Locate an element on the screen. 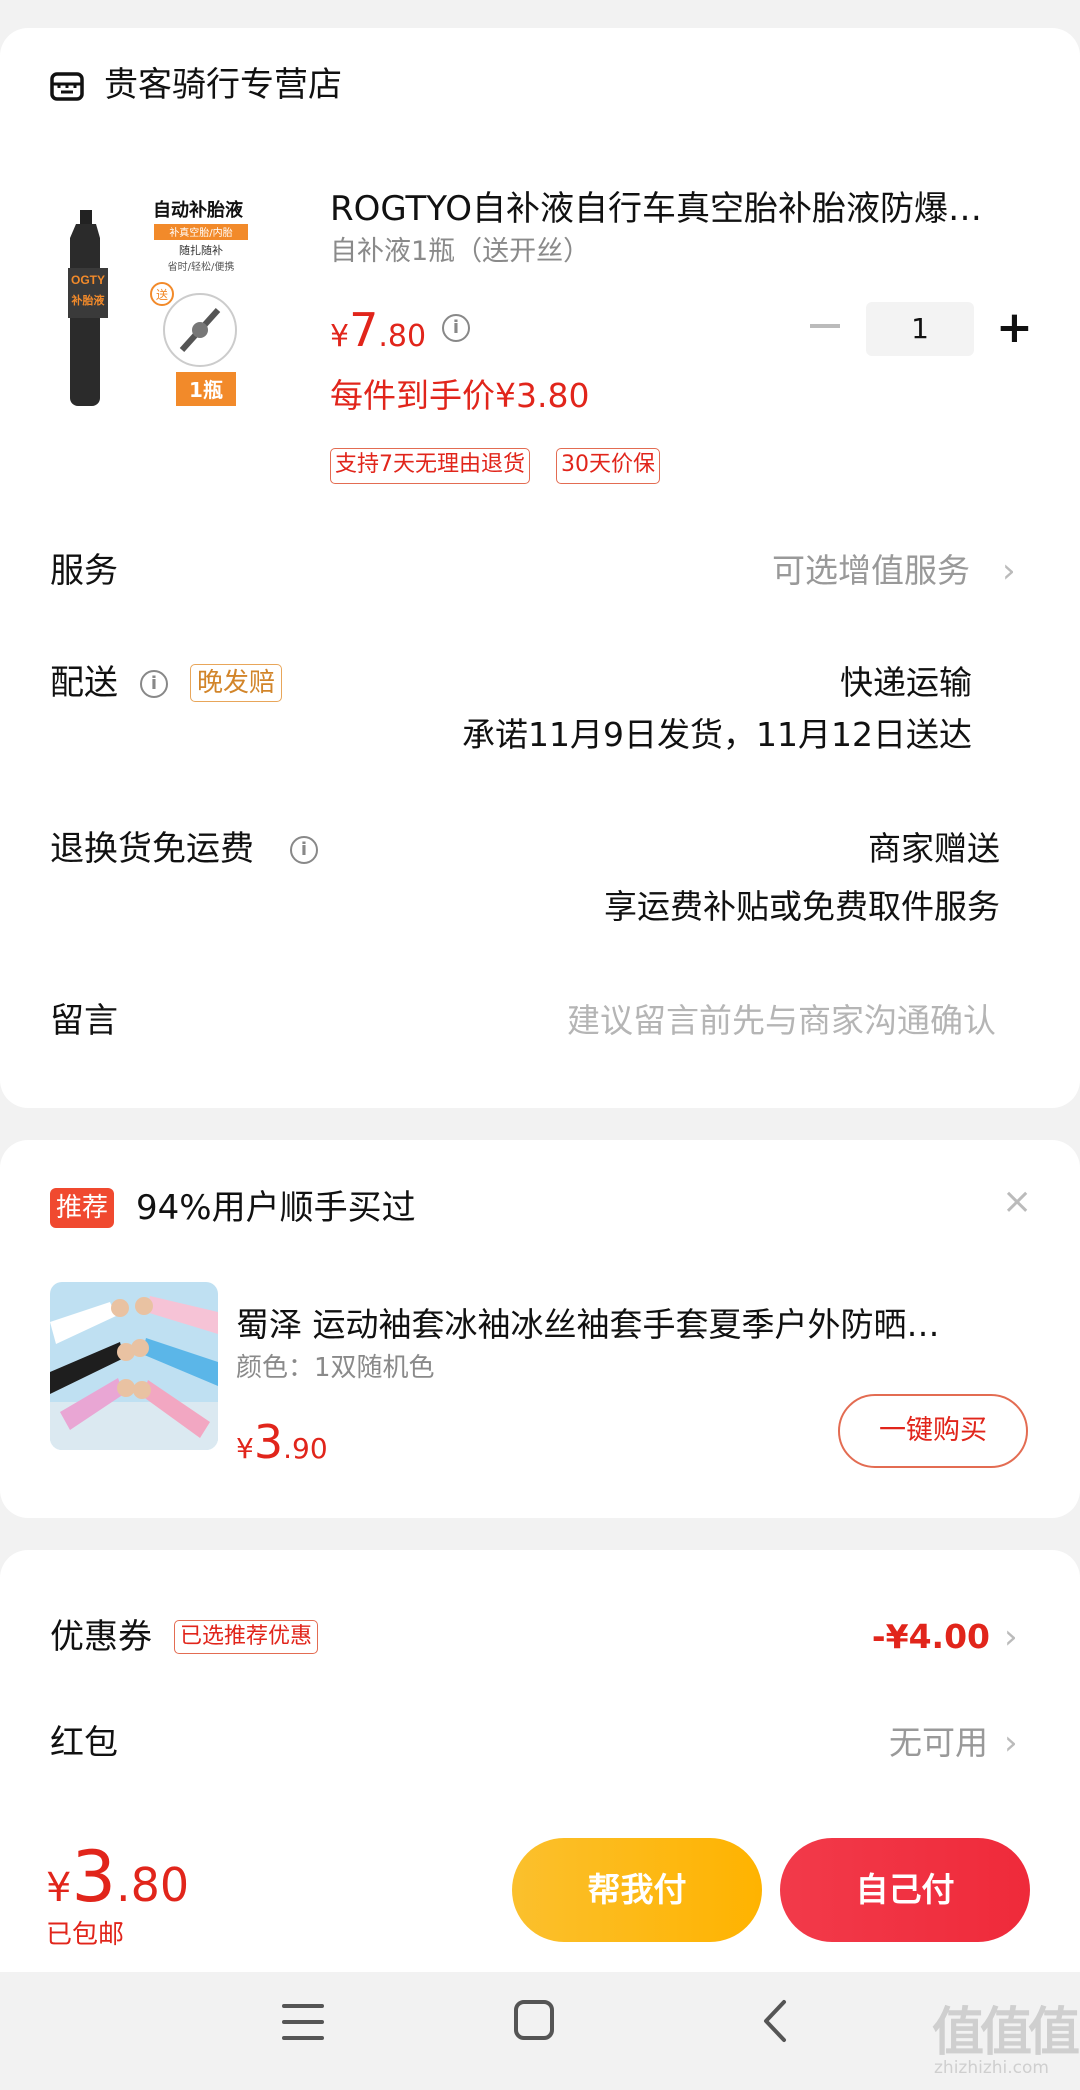  pay-myself-button: 自己付 is located at coordinates (905, 1890).